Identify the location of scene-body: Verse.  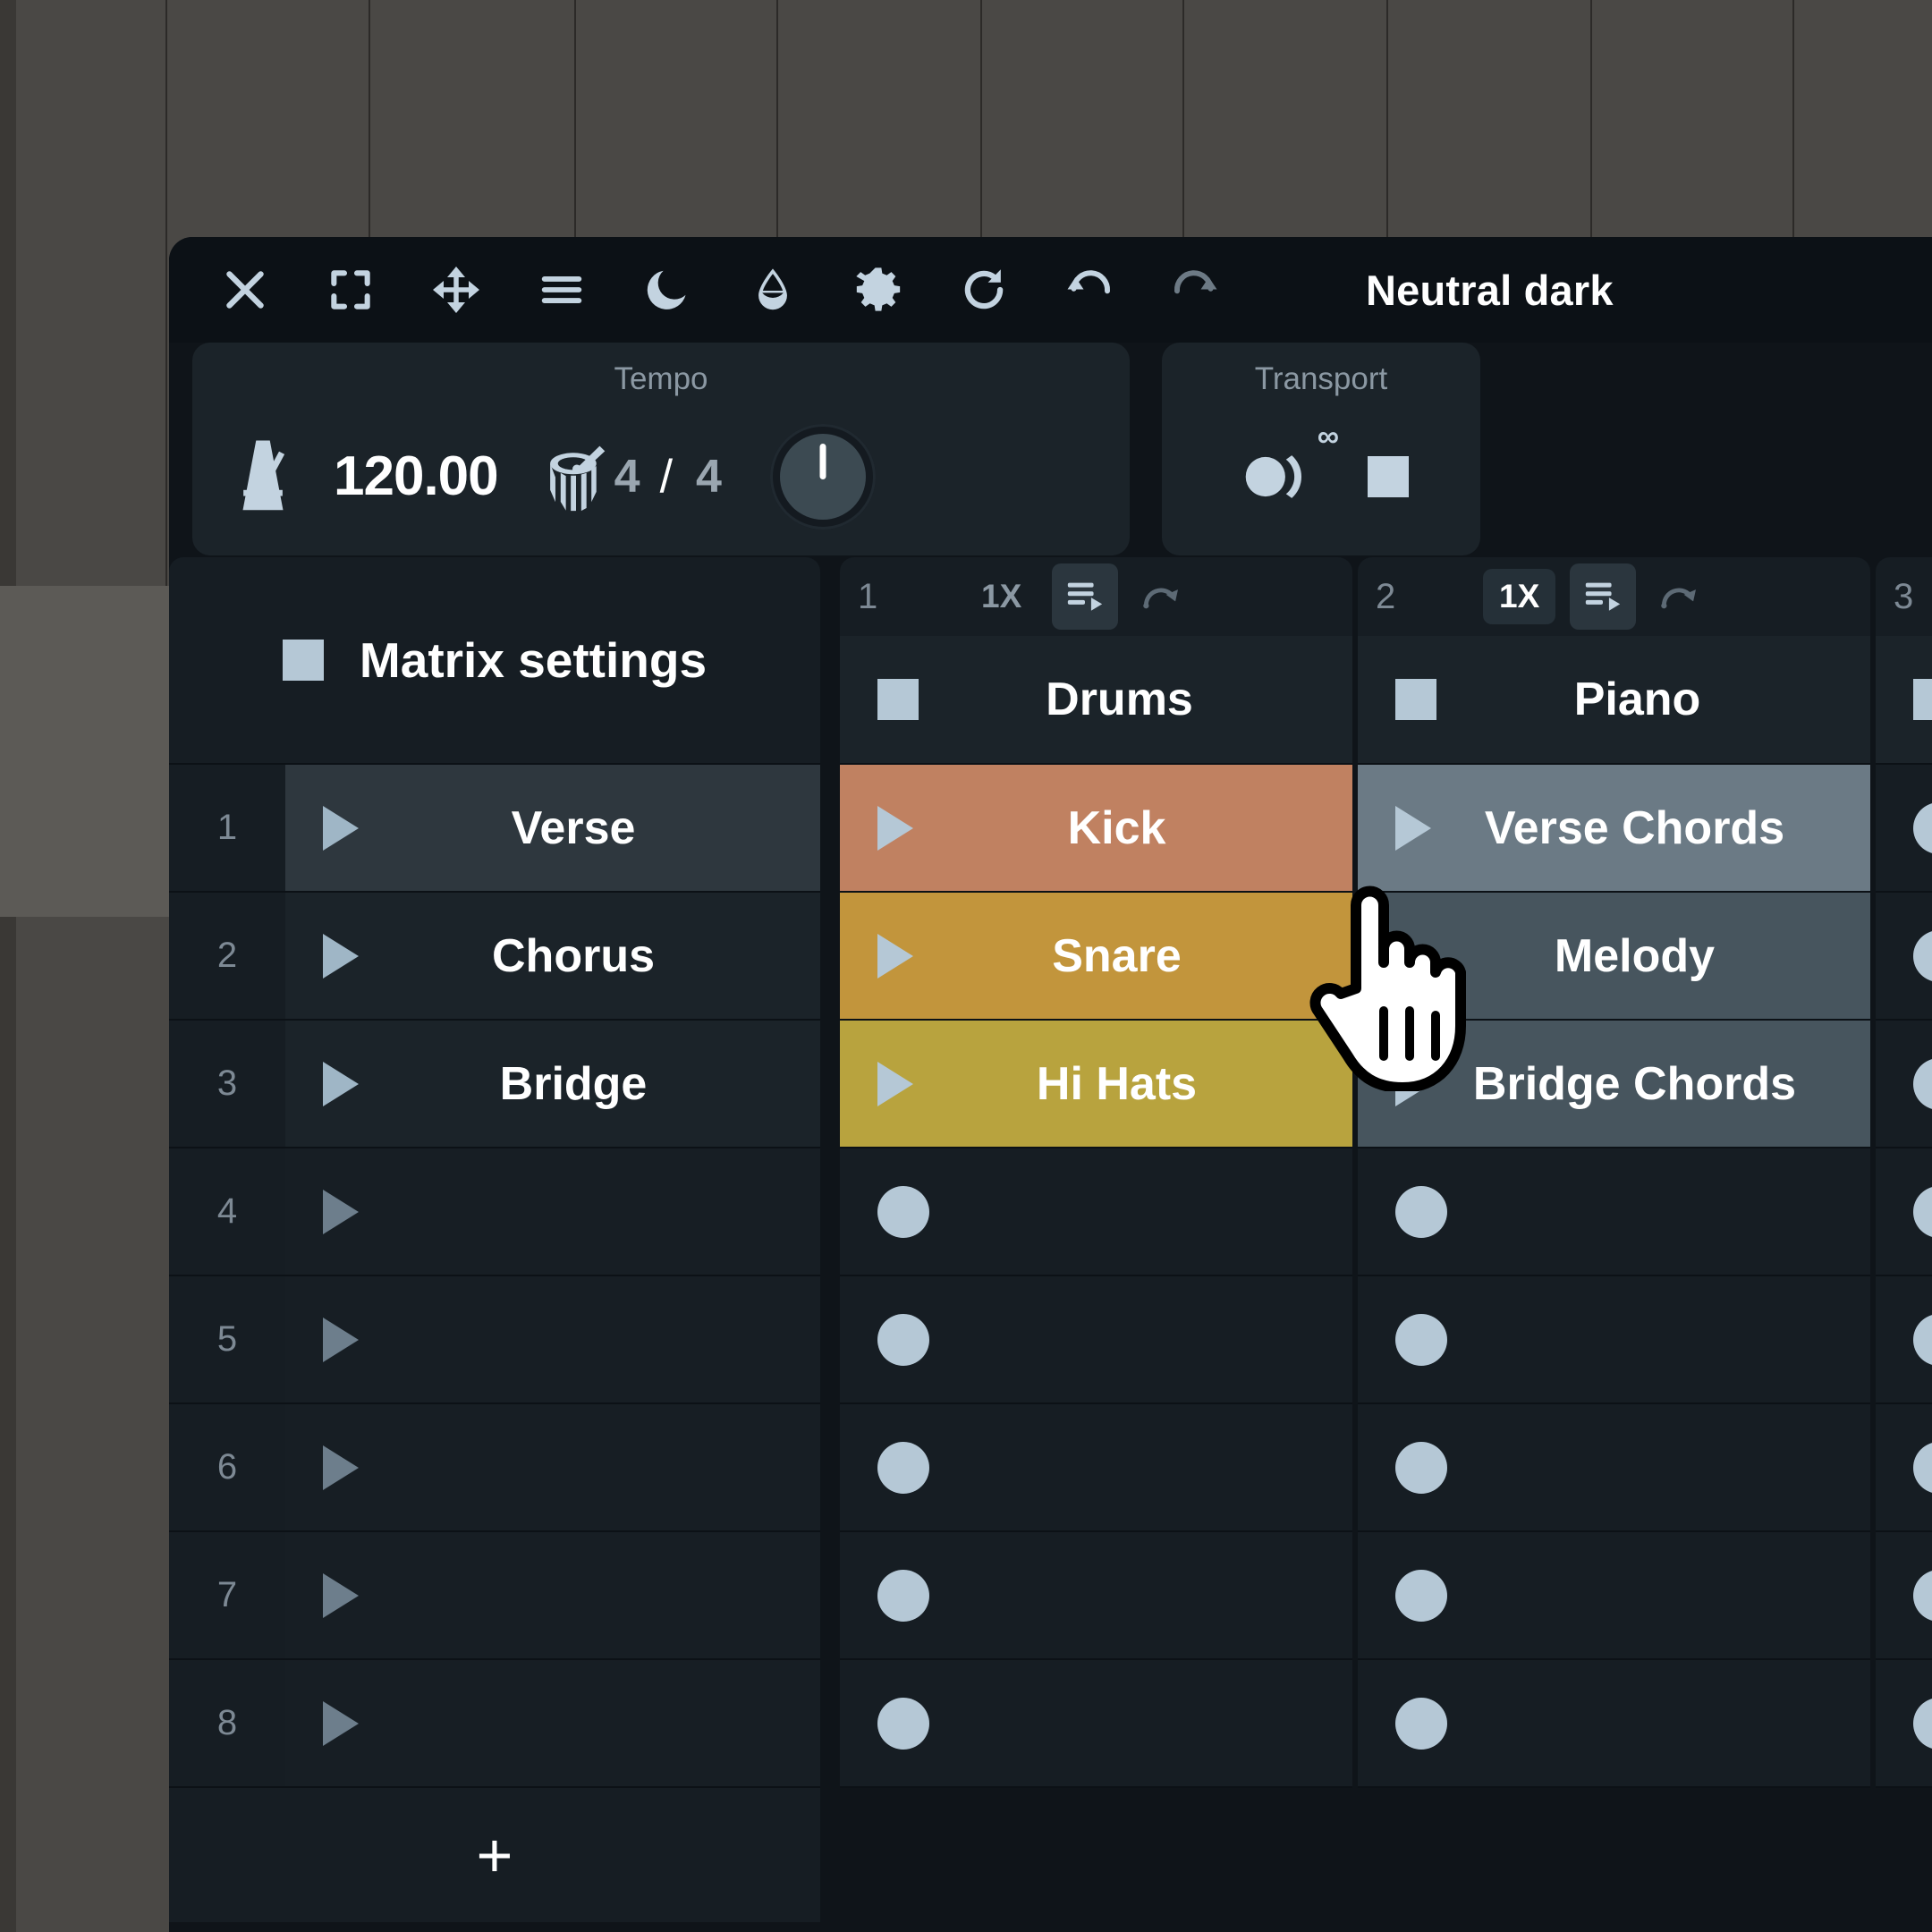
(552, 828).